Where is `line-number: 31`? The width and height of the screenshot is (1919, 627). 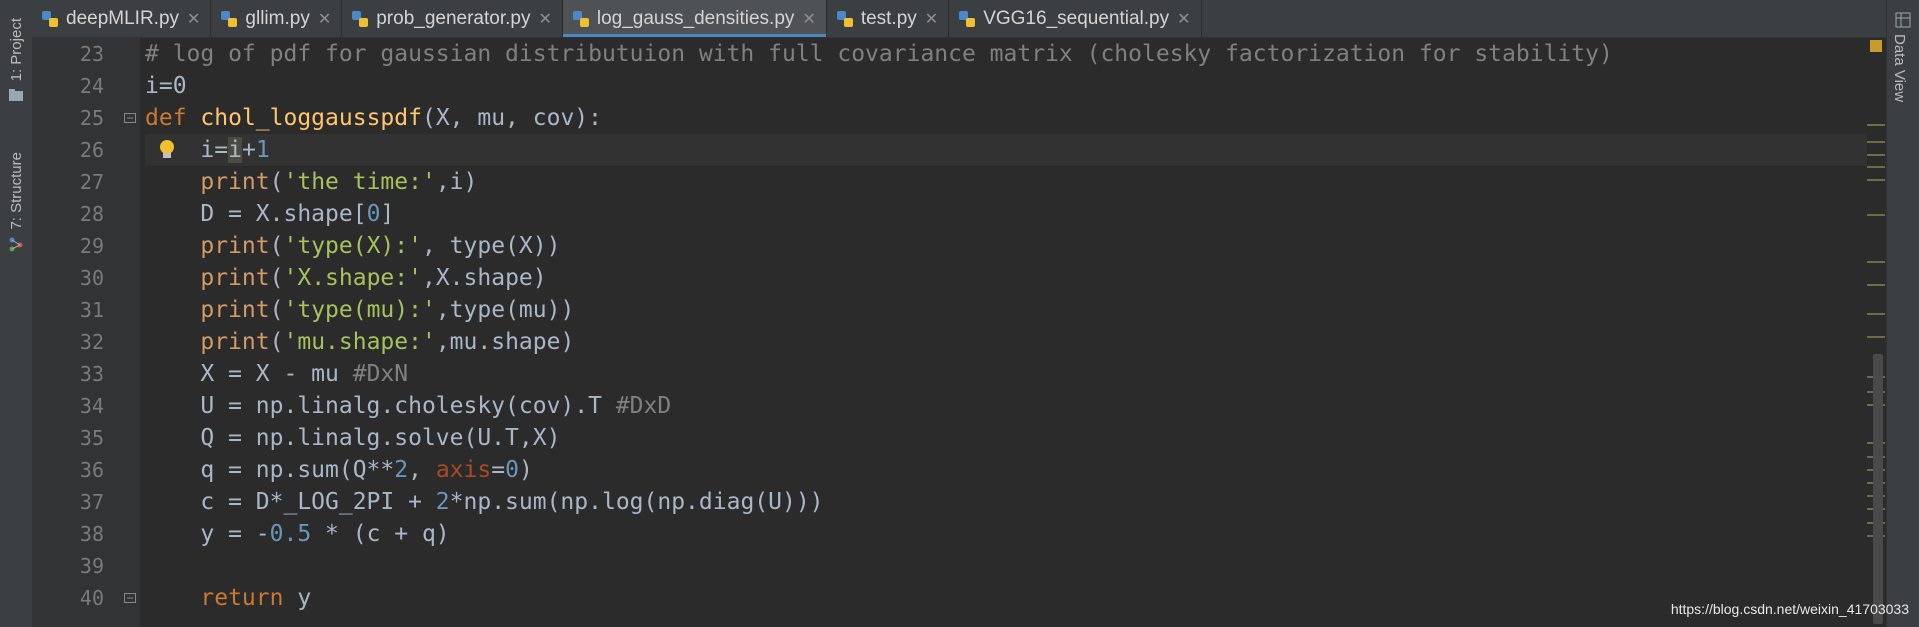 line-number: 31 is located at coordinates (91, 310).